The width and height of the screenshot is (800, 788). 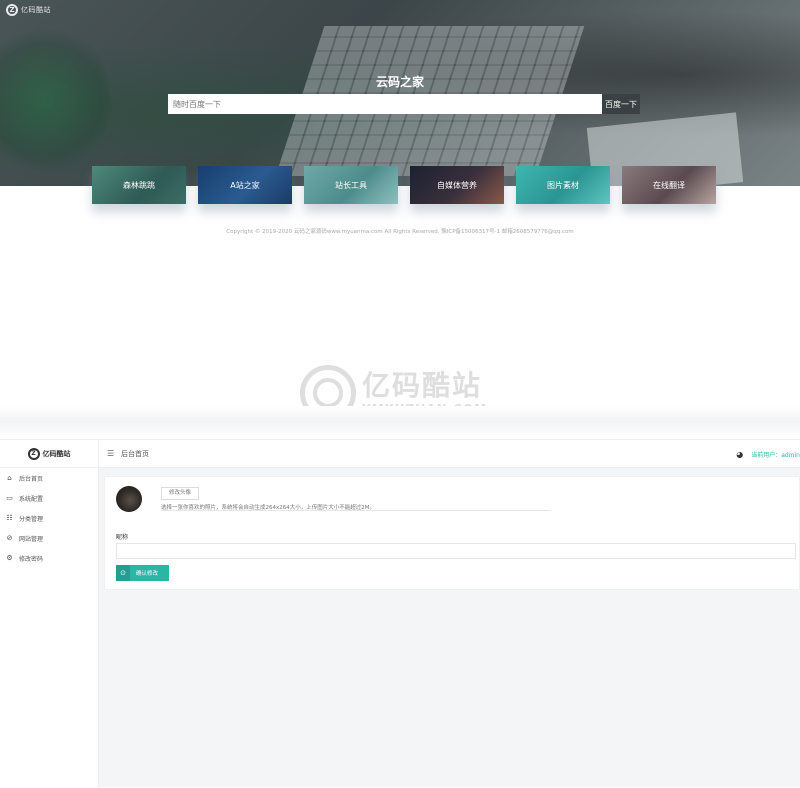 What do you see at coordinates (129, 499) in the screenshot?
I see `avatar` at bounding box center [129, 499].